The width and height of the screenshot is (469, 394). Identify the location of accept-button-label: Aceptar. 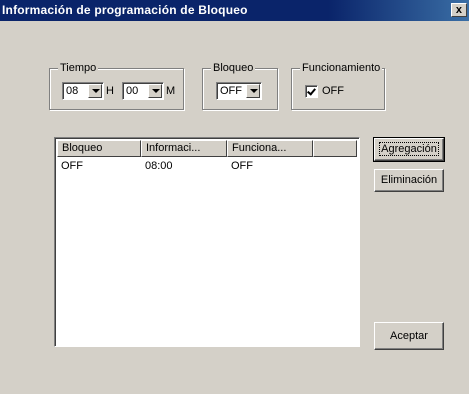
(409, 336).